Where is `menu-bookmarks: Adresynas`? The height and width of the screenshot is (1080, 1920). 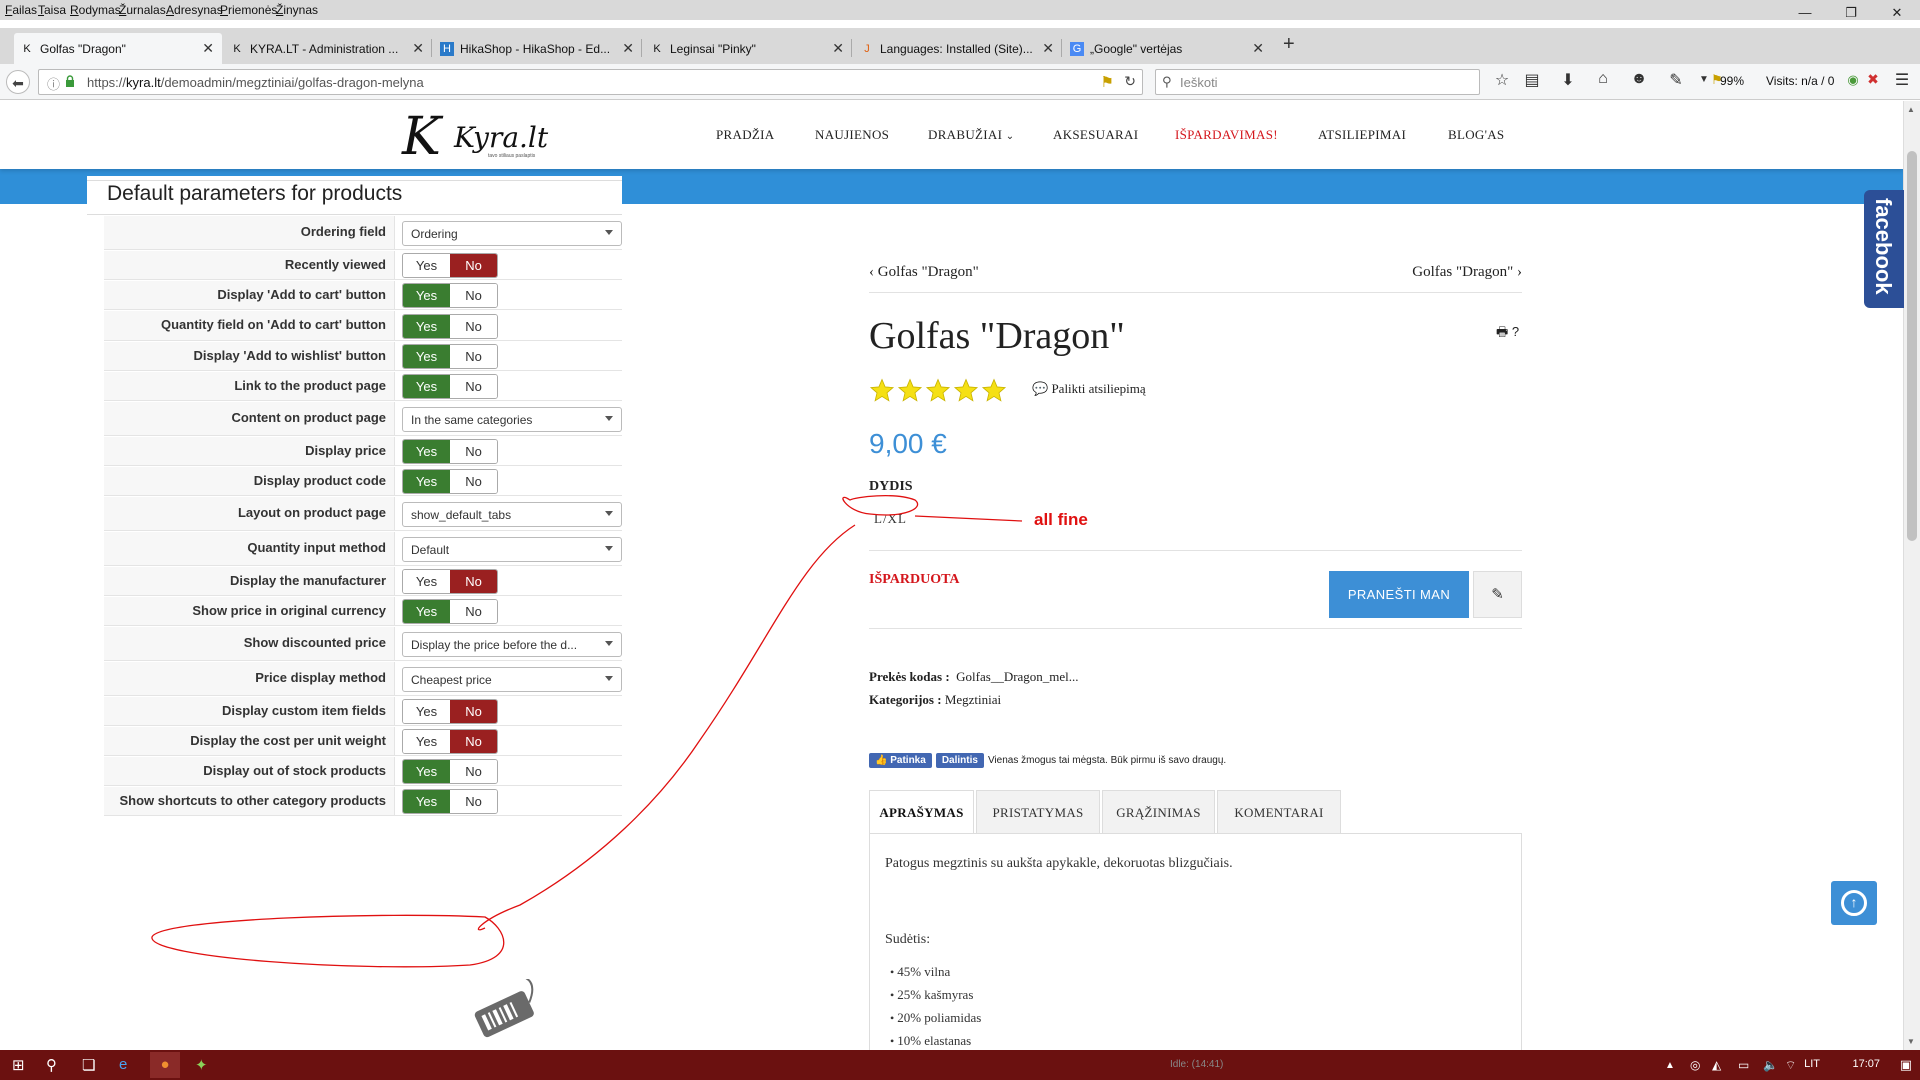
menu-bookmarks: Adresynas is located at coordinates (194, 10).